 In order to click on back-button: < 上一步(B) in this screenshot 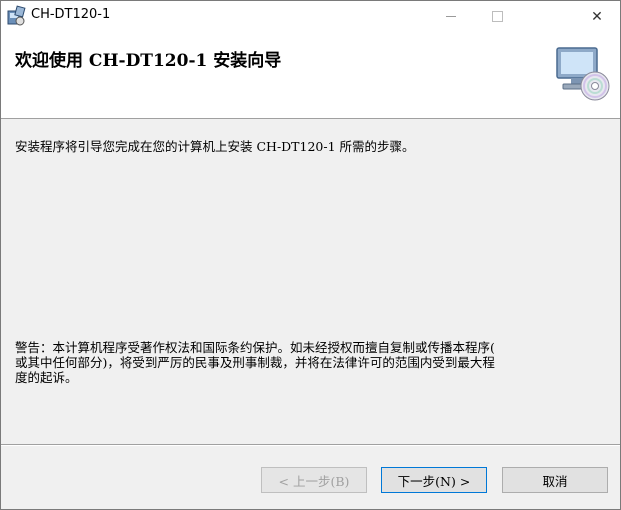, I will do `click(314, 480)`.